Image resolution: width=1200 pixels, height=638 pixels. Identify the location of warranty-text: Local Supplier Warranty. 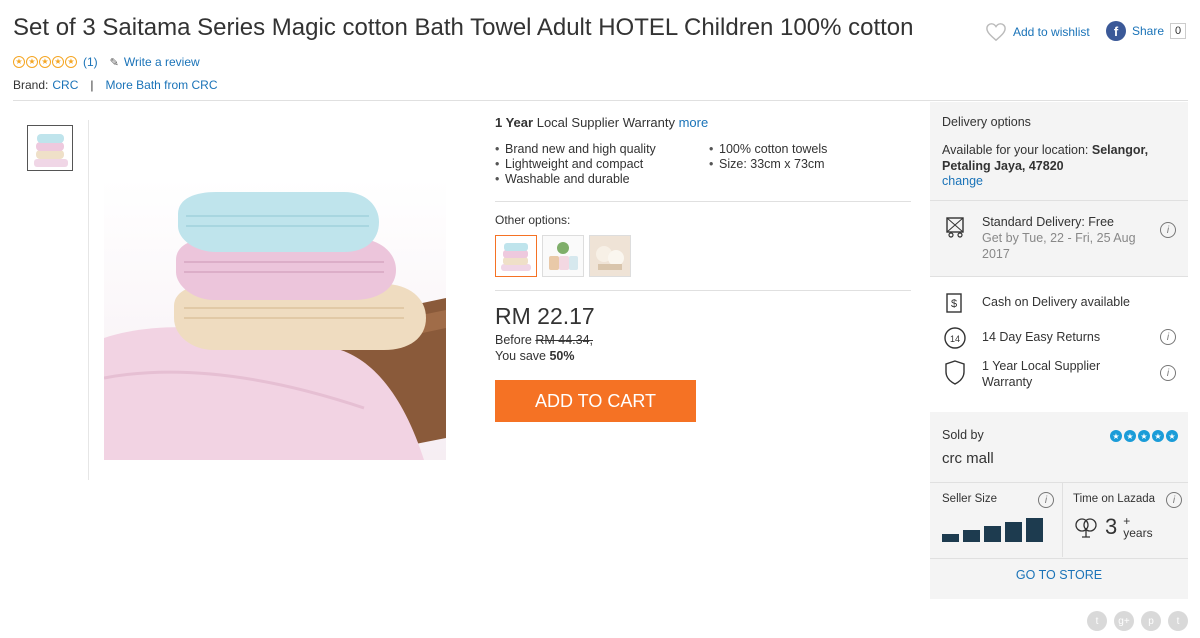
(605, 122).